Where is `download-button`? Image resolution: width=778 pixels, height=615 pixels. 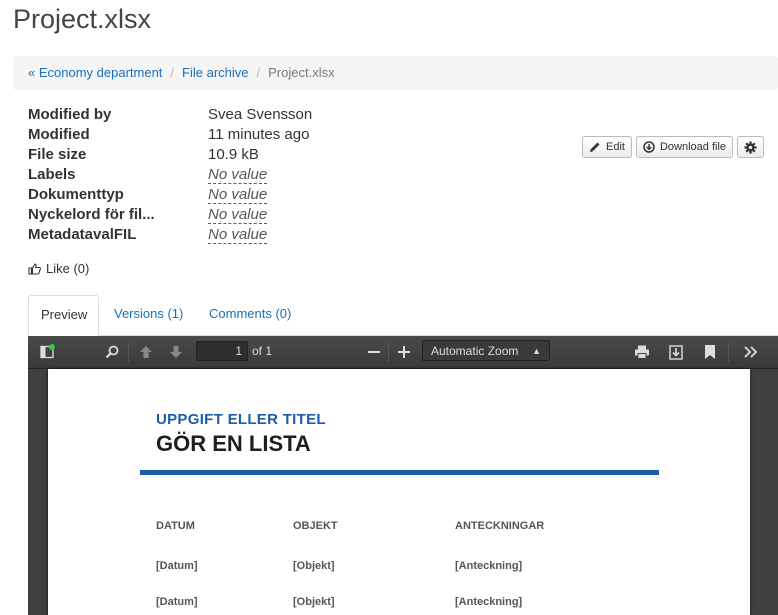
download-button is located at coordinates (676, 352).